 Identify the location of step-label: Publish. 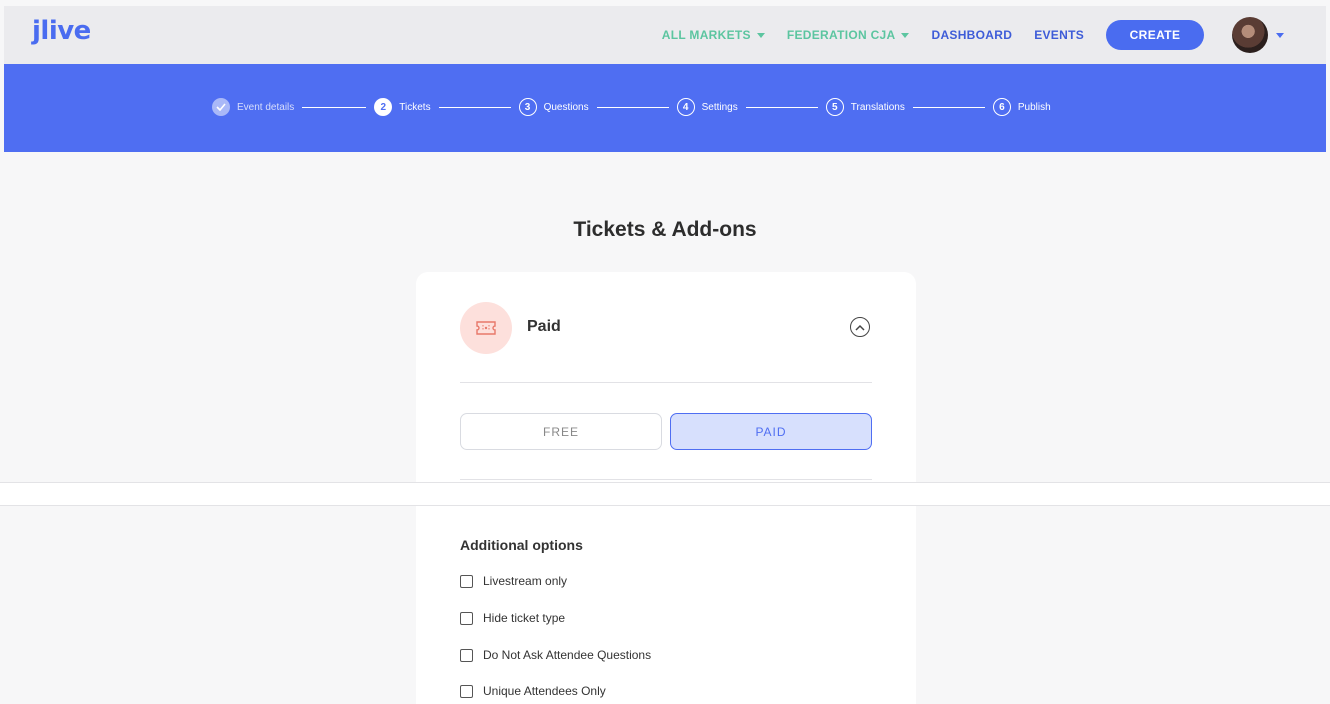
(1034, 107).